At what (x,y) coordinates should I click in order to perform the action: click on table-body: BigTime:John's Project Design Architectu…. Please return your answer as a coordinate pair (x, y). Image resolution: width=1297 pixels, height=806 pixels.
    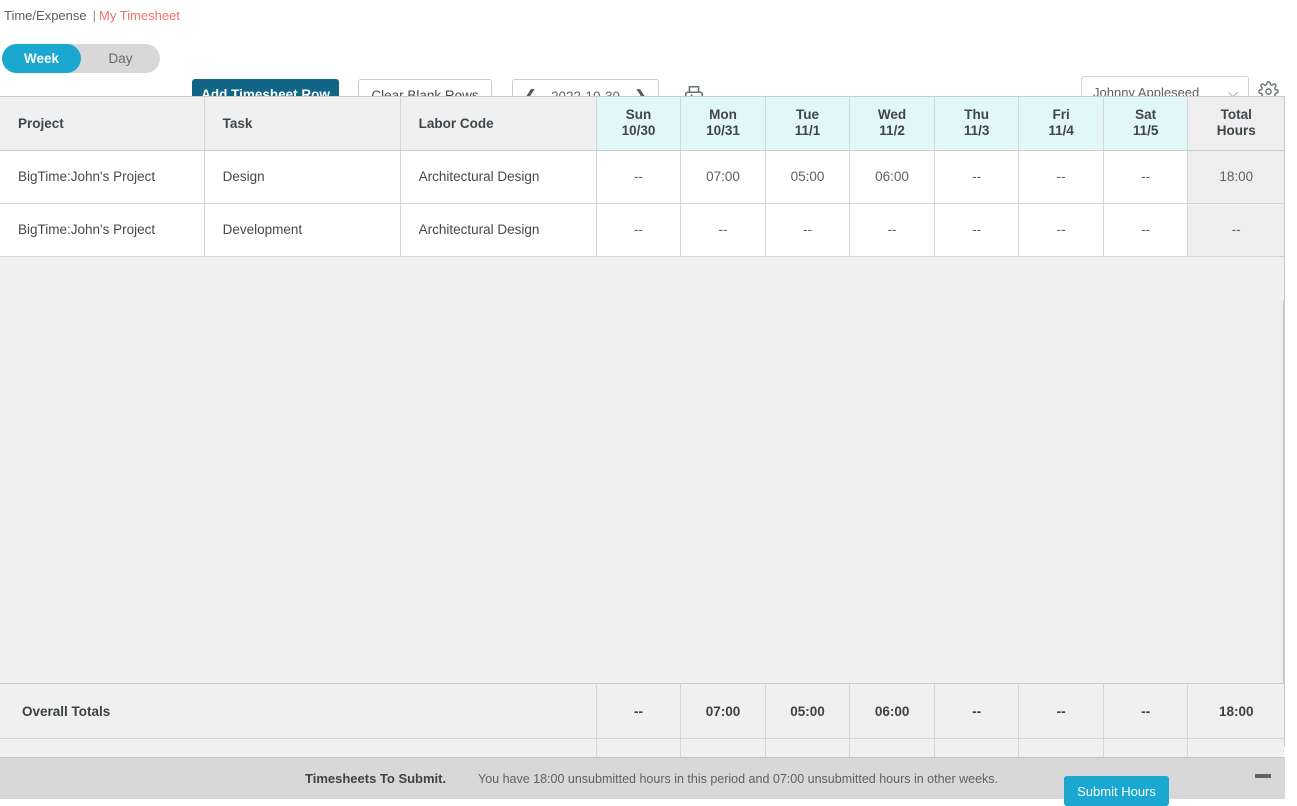
    Looking at the image, I should click on (642, 203).